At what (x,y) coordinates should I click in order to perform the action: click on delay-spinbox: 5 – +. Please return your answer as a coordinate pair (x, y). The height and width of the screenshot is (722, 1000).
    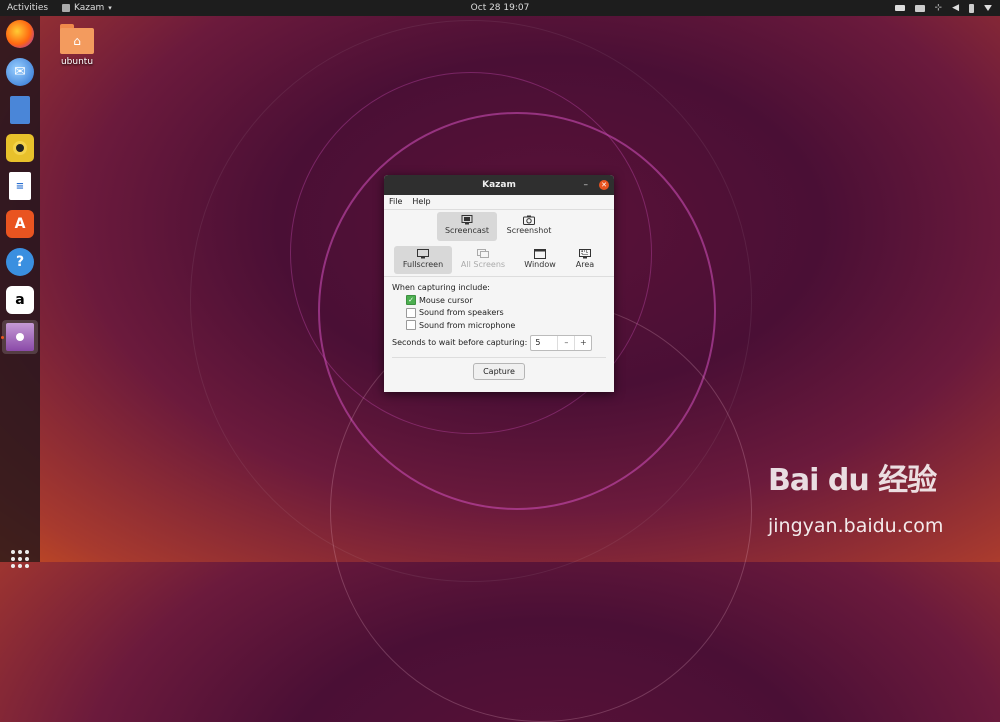
    Looking at the image, I should click on (561, 342).